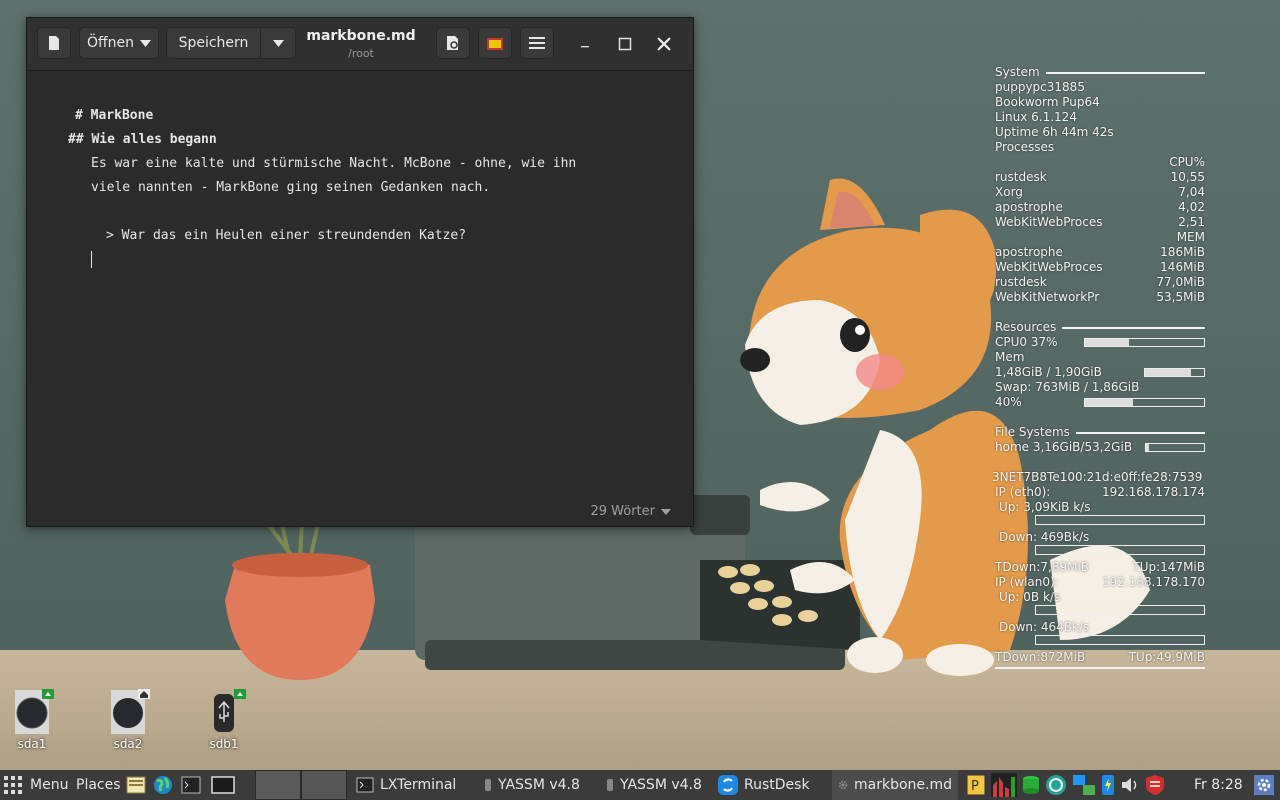 The image size is (1280, 800). I want to click on process-name: rustdesk, so click(1021, 177).